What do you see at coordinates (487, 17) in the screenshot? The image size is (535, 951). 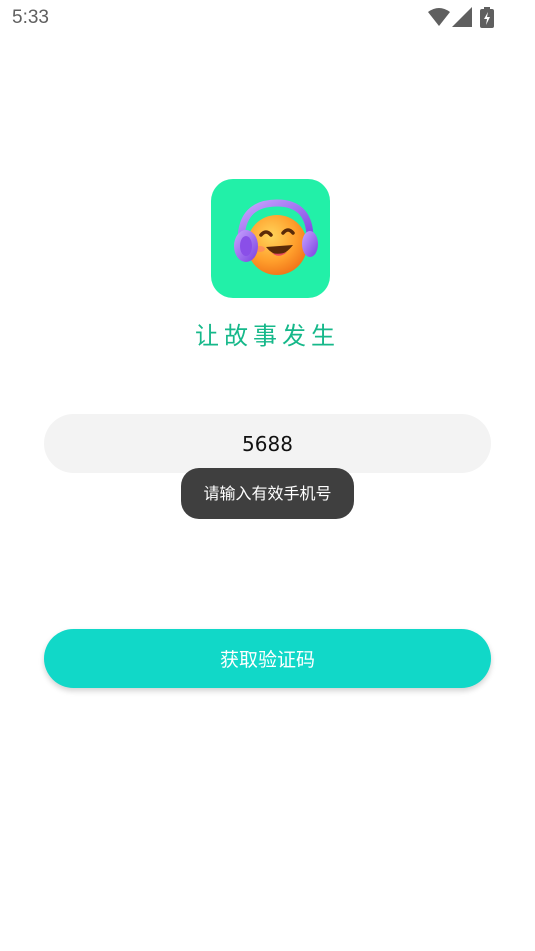 I see `battery-charging-icon` at bounding box center [487, 17].